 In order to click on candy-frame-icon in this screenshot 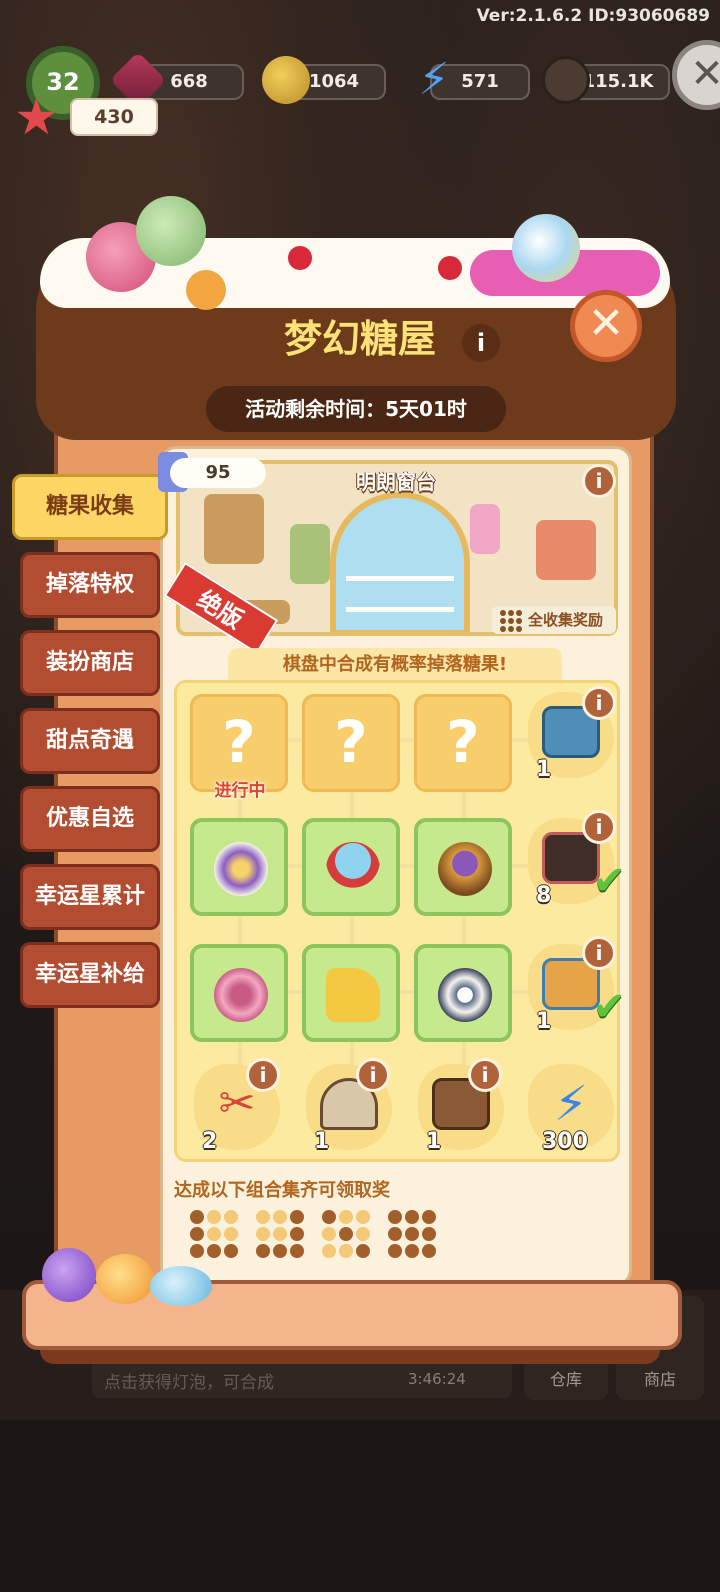, I will do `click(566, 550)`.